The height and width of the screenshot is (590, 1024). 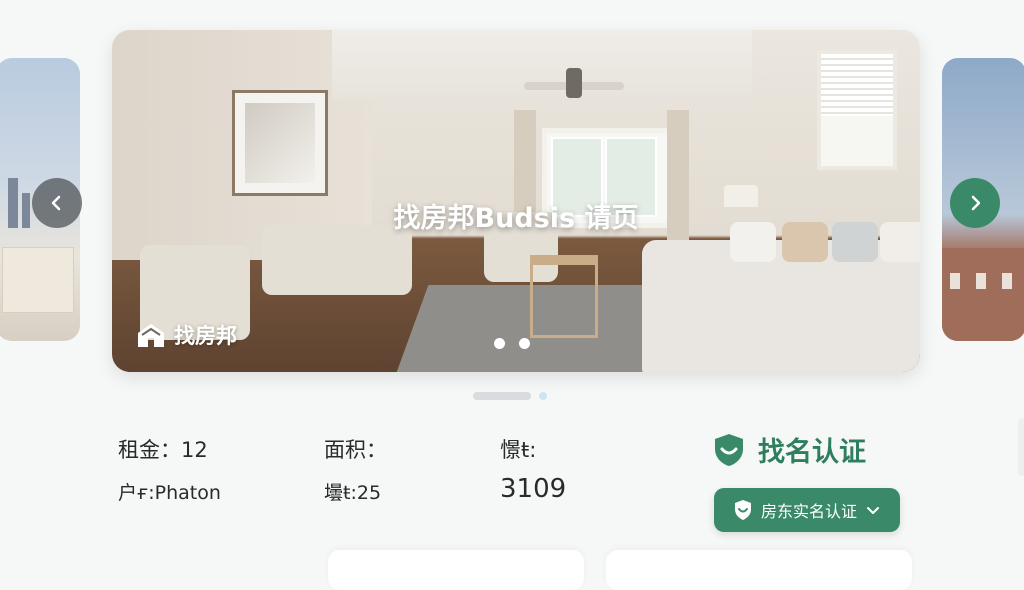 I want to click on floor-label: 壜ŧ:, so click(x=340, y=493).